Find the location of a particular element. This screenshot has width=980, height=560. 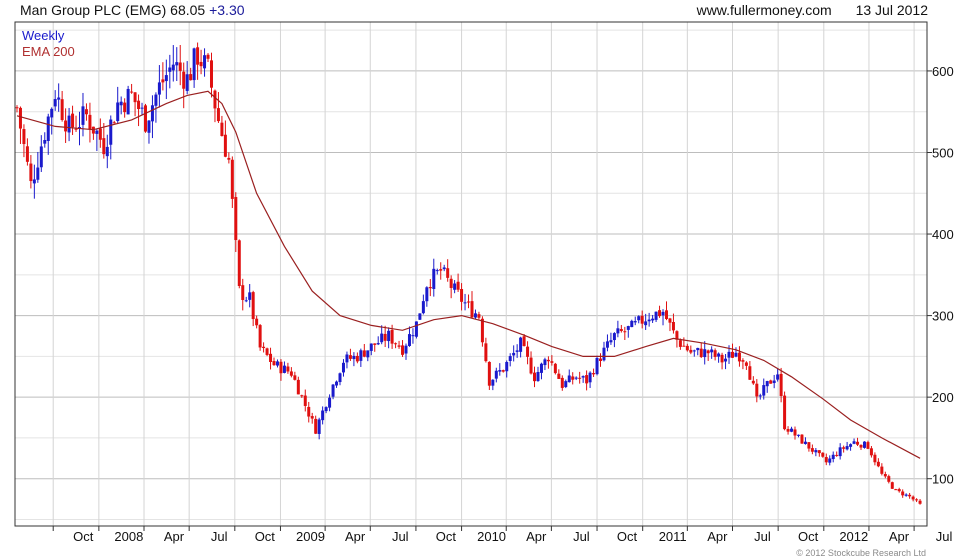

source-site: www.fullermoney.com is located at coordinates (764, 10).